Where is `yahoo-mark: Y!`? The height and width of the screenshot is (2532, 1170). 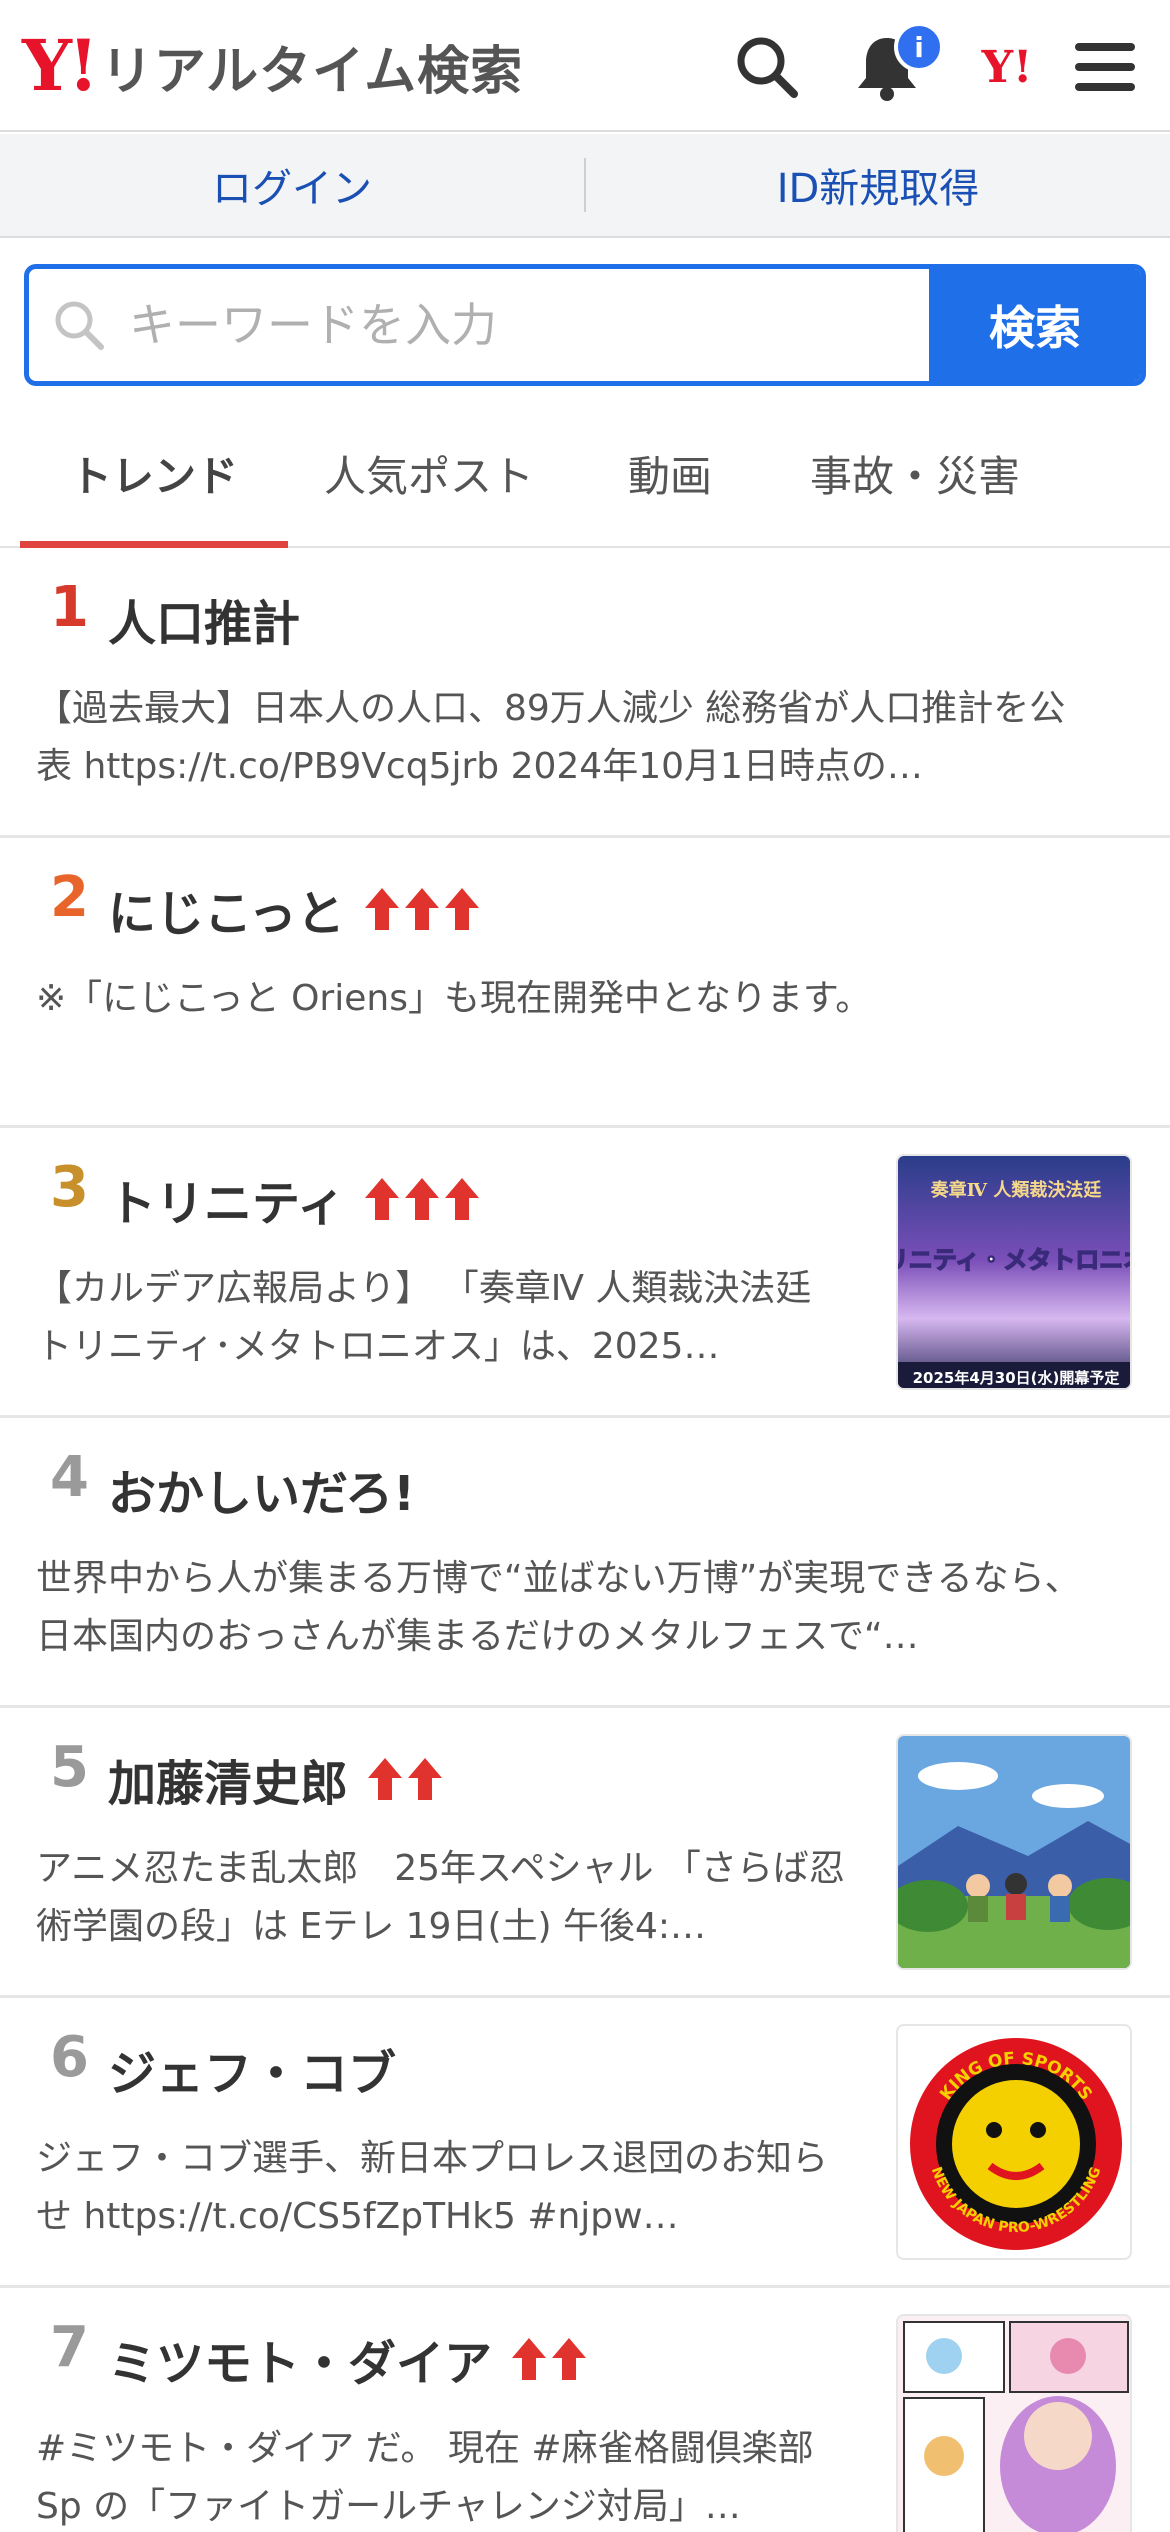
yahoo-mark: Y! is located at coordinates (1007, 67).